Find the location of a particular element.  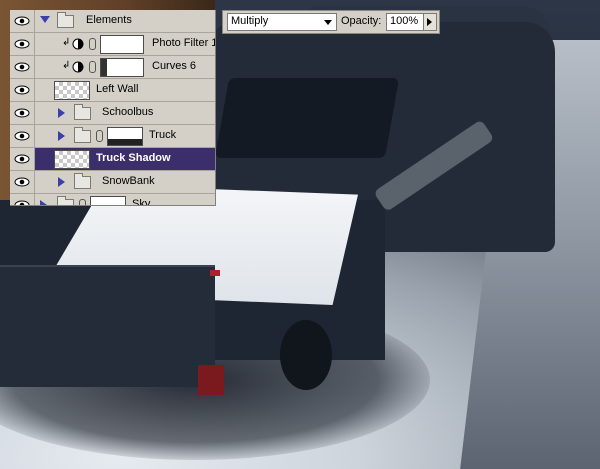

layer-row-elements: Elements is located at coordinates (112, 21).